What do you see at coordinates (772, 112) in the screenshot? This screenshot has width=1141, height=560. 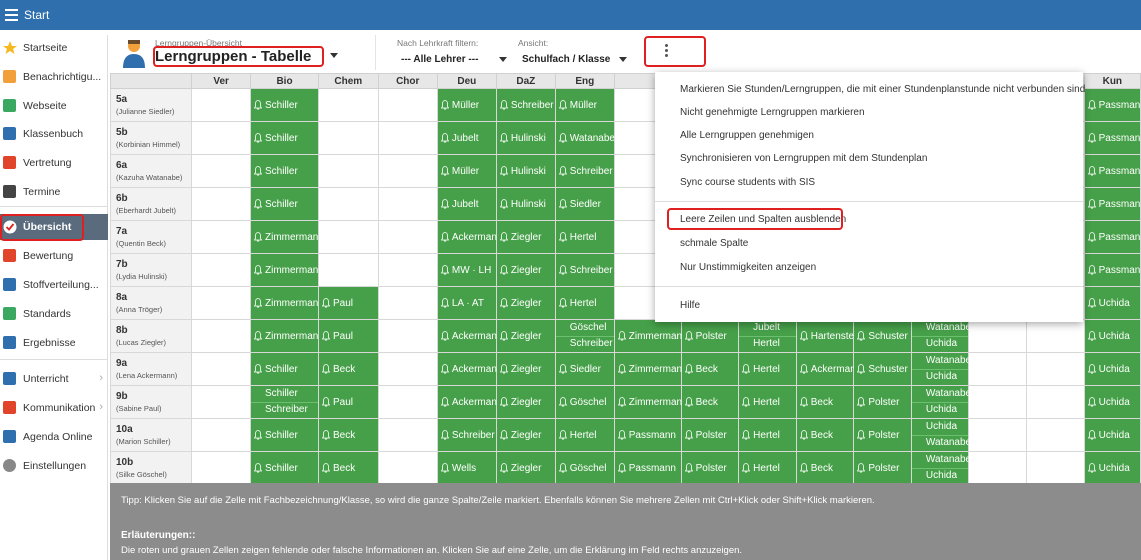 I see `dropdown-item: Nicht genehmigte Lerngruppen markieren` at bounding box center [772, 112].